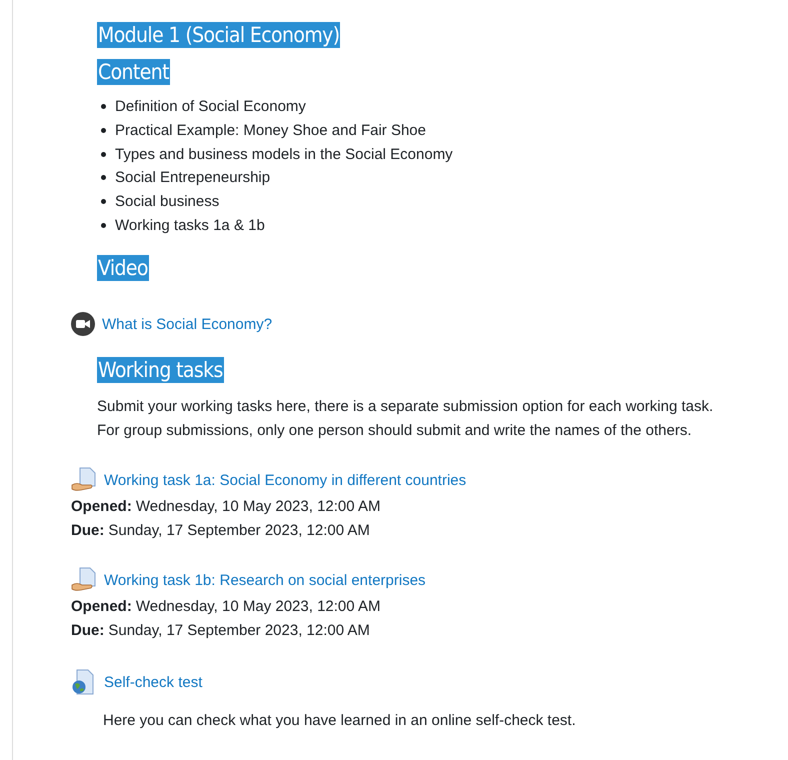 This screenshot has width=788, height=760. I want to click on list-item: Definition of Social Economy, so click(210, 107).